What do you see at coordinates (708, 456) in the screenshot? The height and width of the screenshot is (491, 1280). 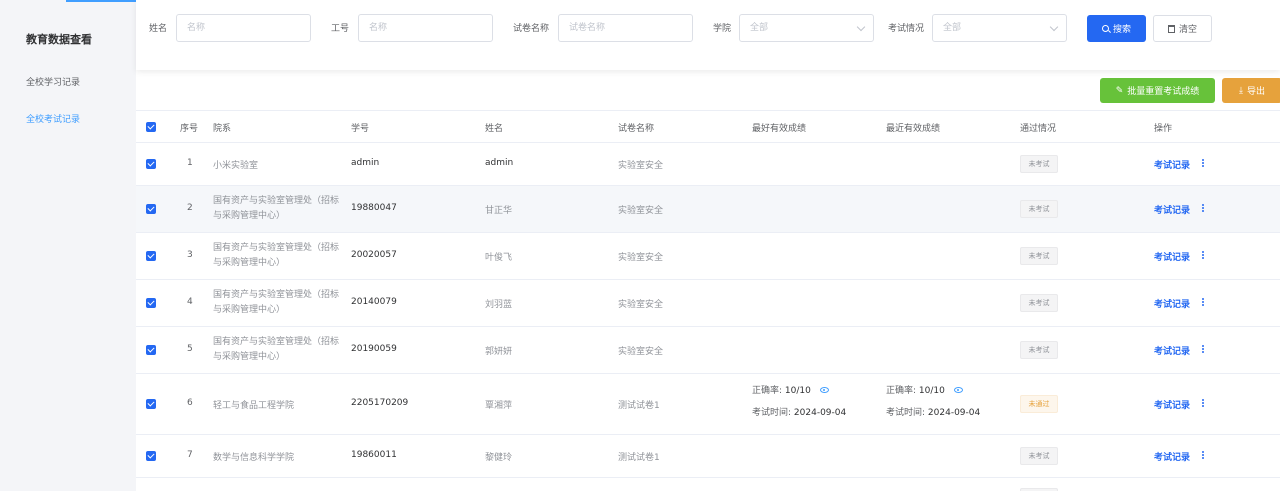 I see `table-row: 7 数学与信息科学学院 19860011 黎健玲 测试试卷1 未考试 考试记录` at bounding box center [708, 456].